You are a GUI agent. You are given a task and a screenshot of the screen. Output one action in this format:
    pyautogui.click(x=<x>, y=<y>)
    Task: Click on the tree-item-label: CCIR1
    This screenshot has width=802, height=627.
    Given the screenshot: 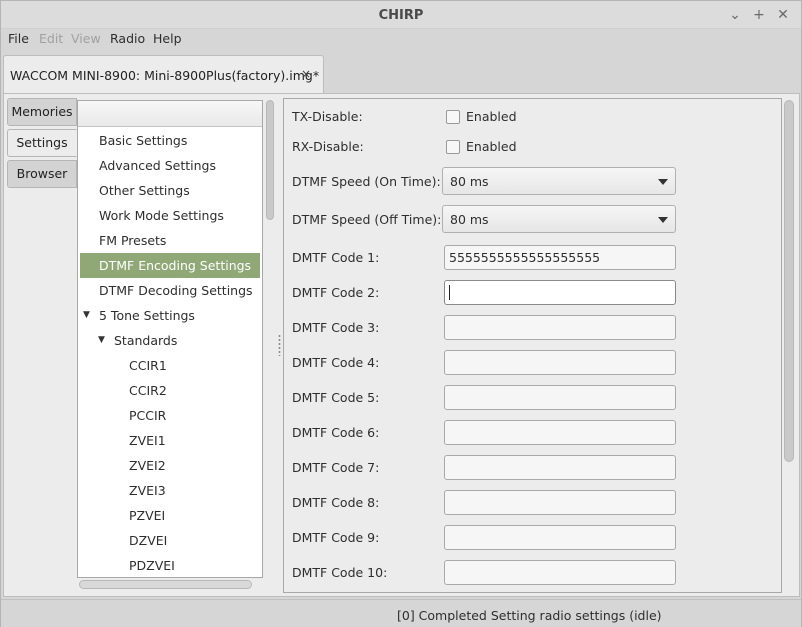 What is the action you would take?
    pyautogui.click(x=148, y=365)
    